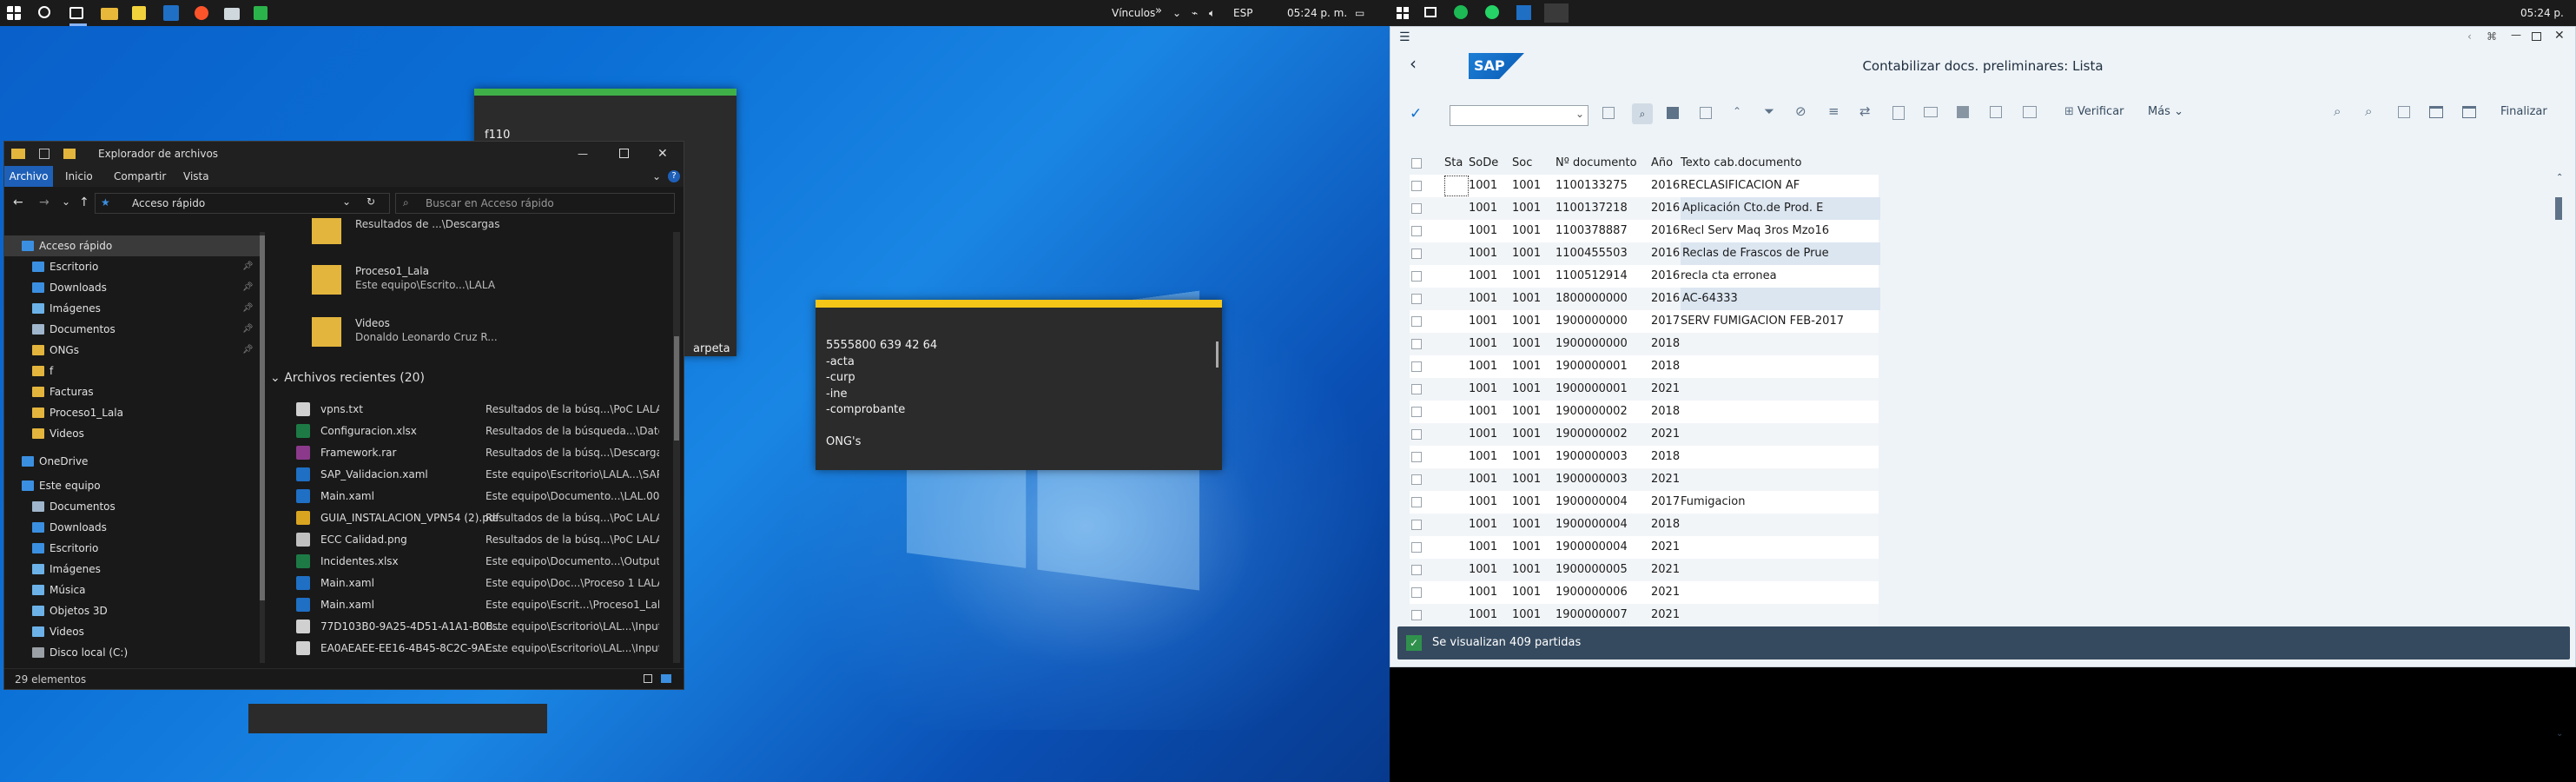  Describe the element at coordinates (134, 569) in the screenshot. I see `nav-item: Imágenes` at that location.